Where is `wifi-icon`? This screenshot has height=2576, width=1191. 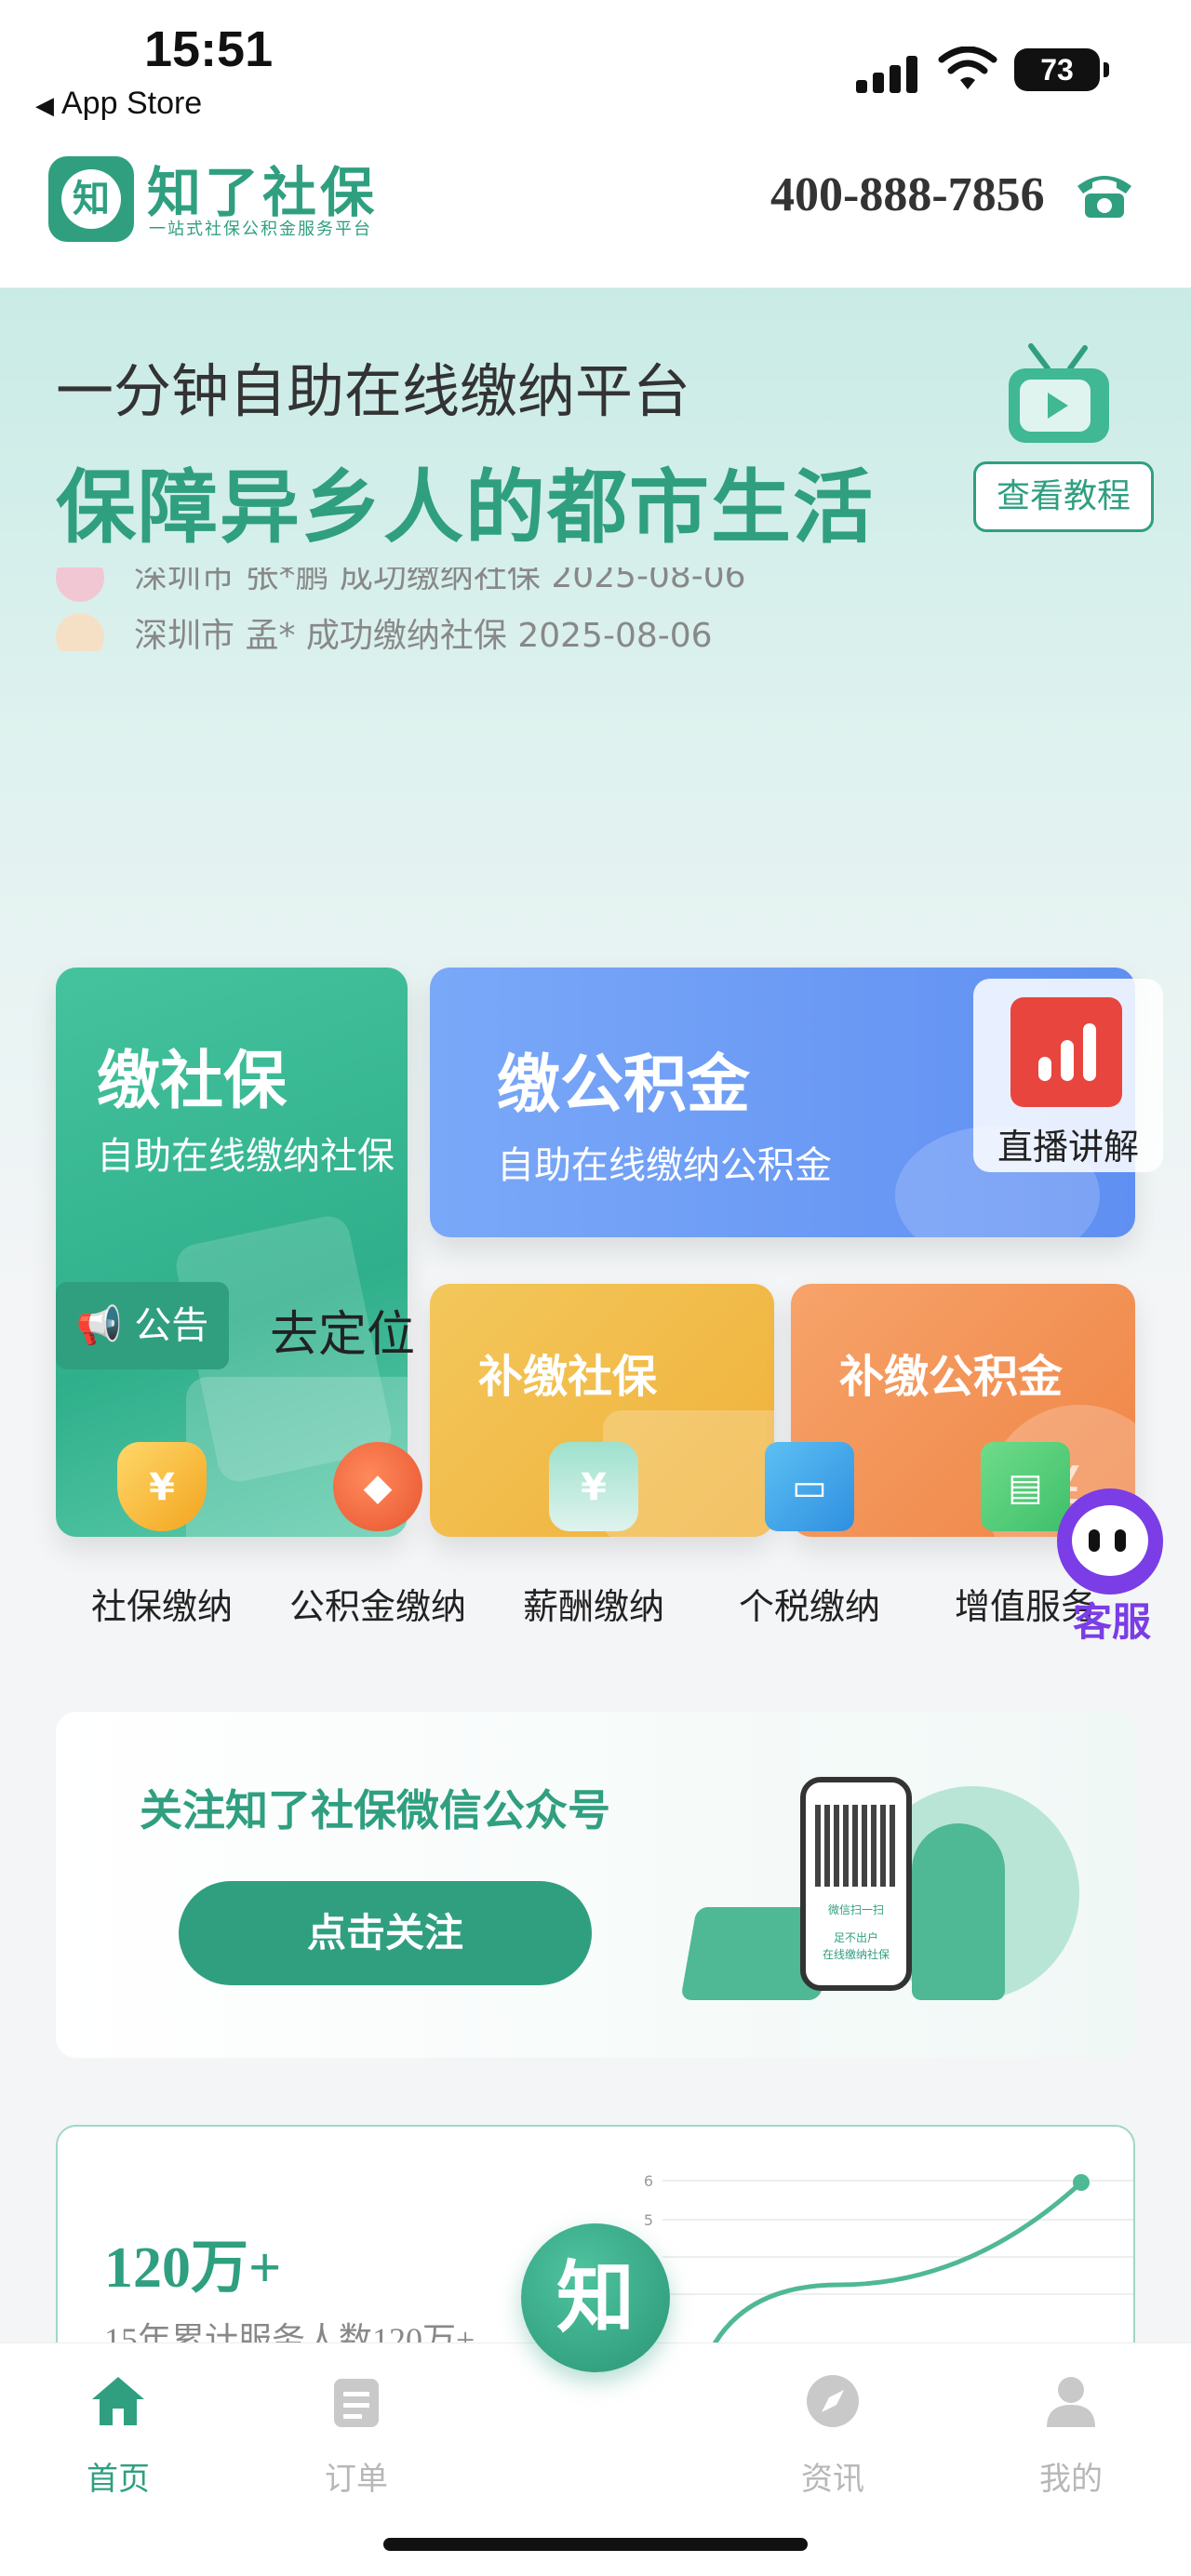 wifi-icon is located at coordinates (967, 68).